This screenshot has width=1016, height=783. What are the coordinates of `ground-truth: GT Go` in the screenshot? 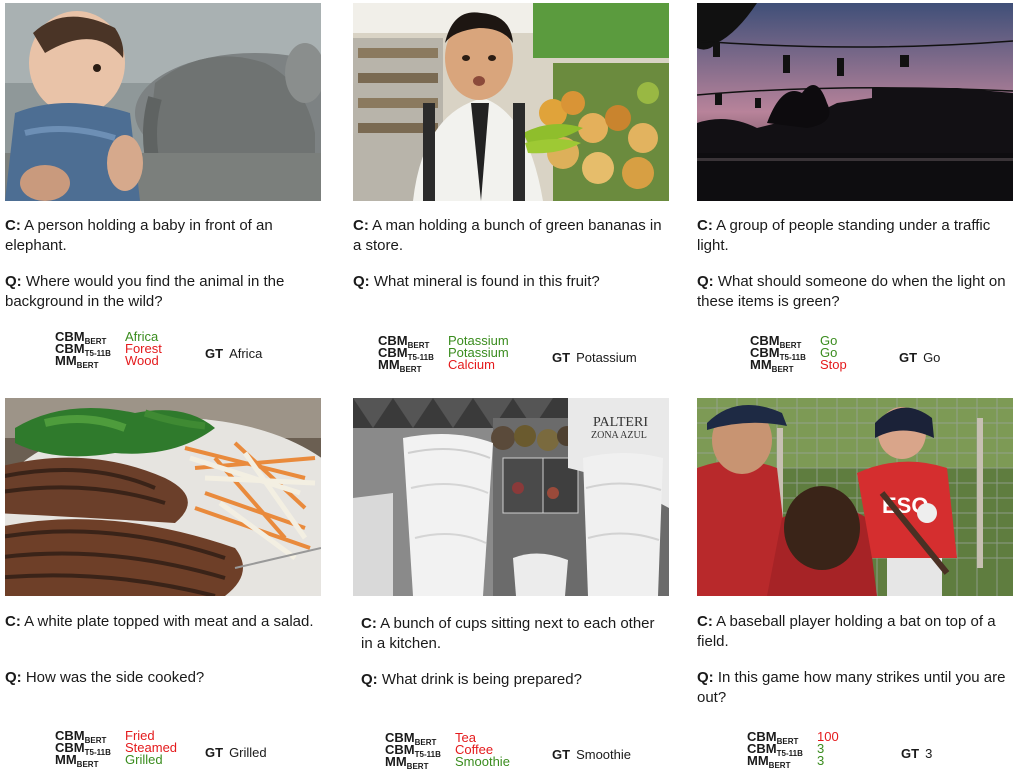 It's located at (920, 357).